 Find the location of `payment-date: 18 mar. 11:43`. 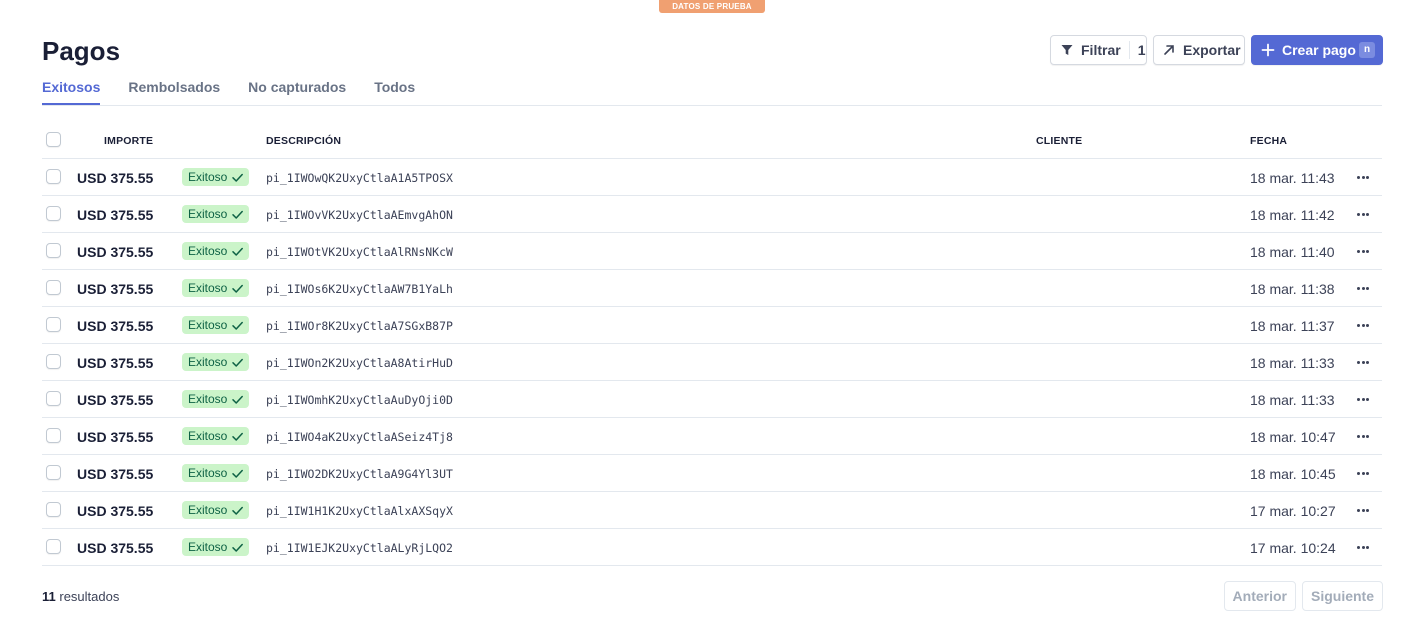

payment-date: 18 mar. 11:43 is located at coordinates (1292, 178).